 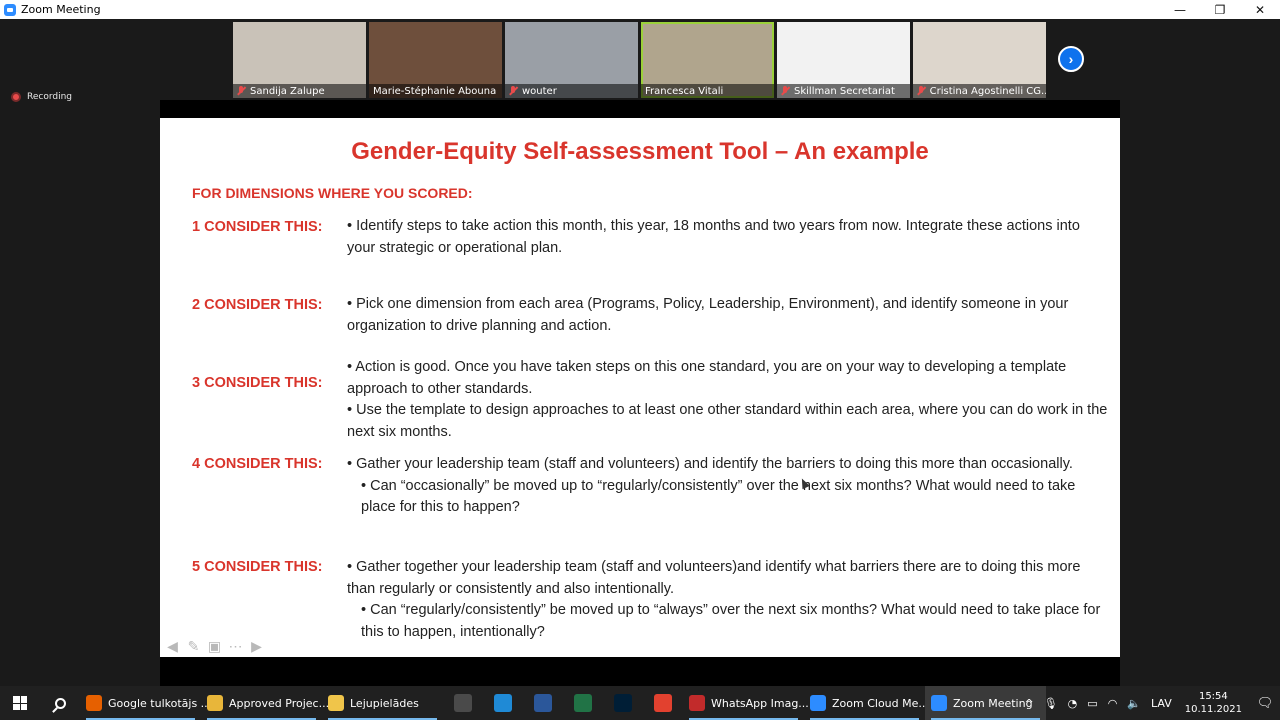 I want to click on notifications-icon: 🗨, so click(x=1265, y=703).